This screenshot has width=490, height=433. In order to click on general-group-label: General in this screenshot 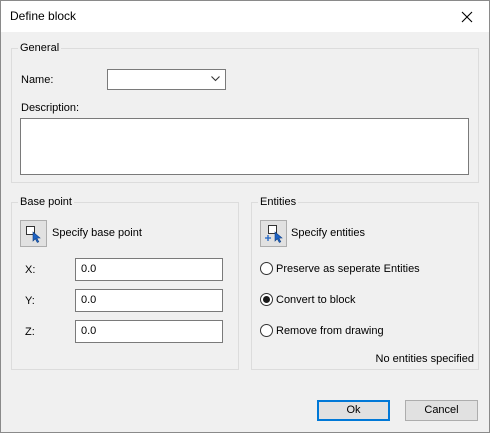, I will do `click(40, 48)`.